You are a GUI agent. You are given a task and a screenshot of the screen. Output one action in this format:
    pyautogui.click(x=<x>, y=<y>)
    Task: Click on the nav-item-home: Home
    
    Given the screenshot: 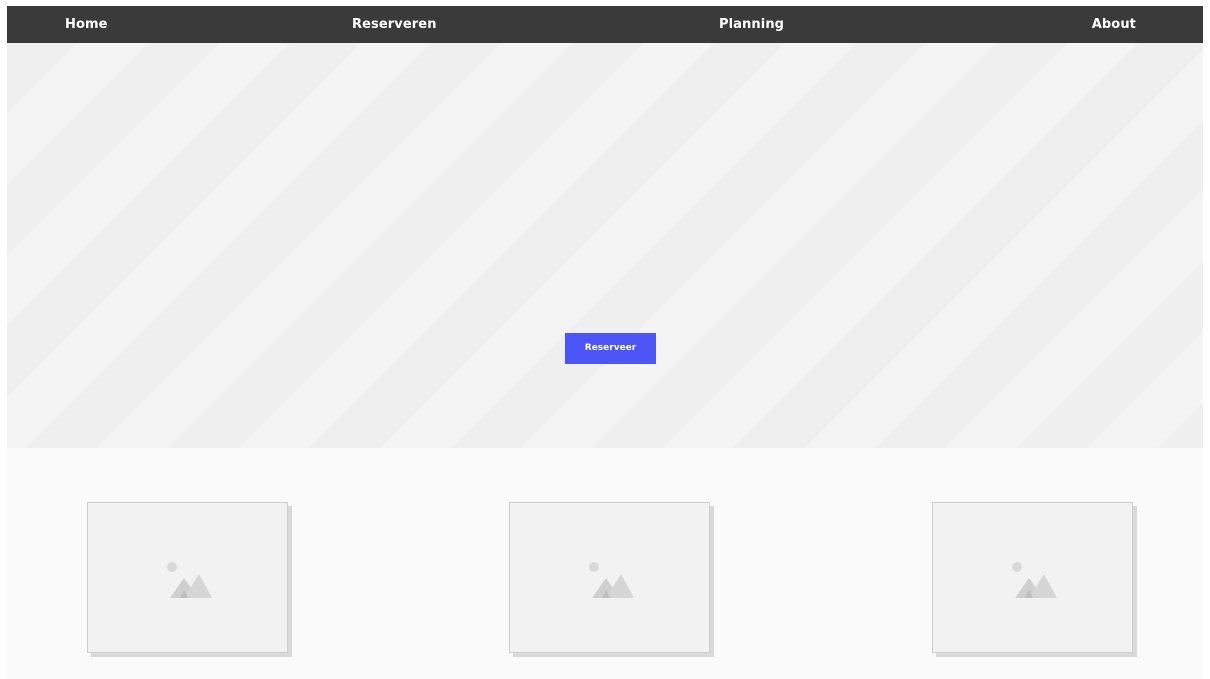 What is the action you would take?
    pyautogui.click(x=86, y=24)
    